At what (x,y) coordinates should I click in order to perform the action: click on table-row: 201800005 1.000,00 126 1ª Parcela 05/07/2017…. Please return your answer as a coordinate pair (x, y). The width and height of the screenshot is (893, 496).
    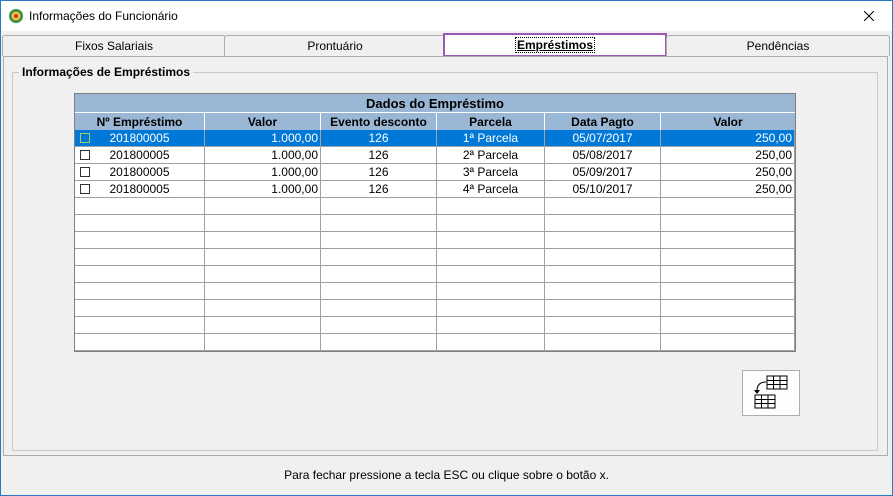
    Looking at the image, I should click on (435, 138).